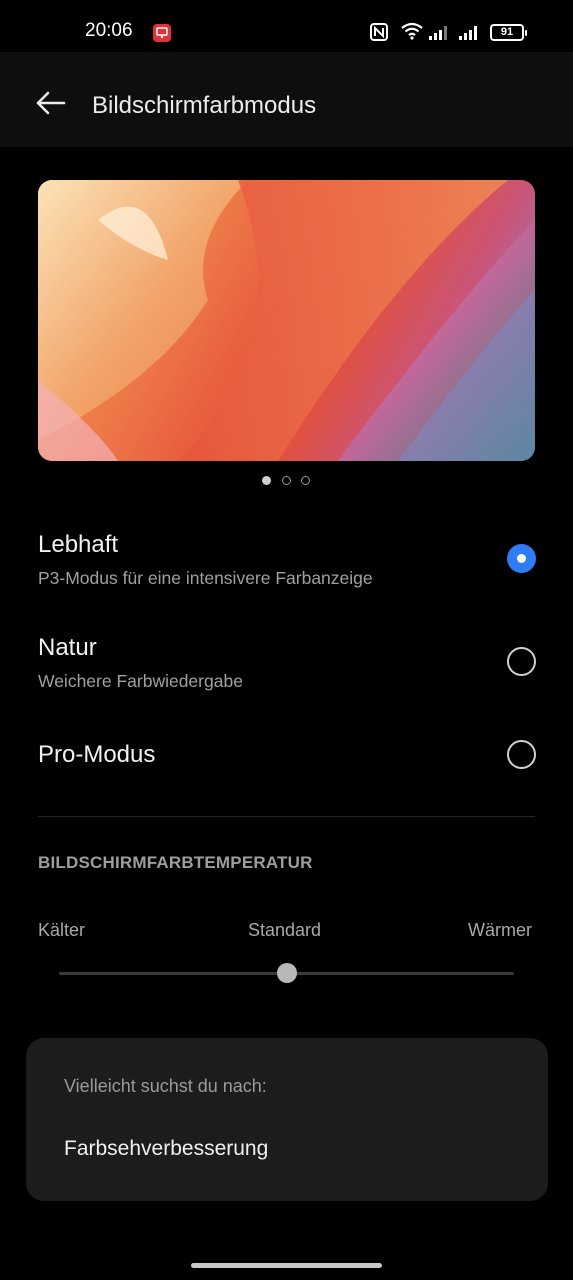  I want to click on app-header: Bildschirmfarbmodus, so click(286, 99).